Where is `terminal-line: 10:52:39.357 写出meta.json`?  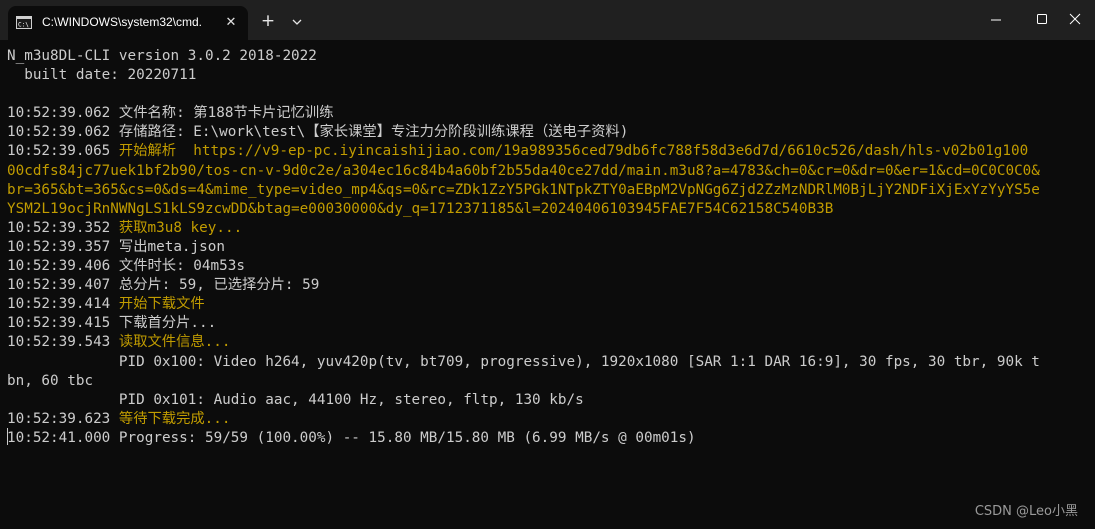 terminal-line: 10:52:39.357 写出meta.json is located at coordinates (549, 247).